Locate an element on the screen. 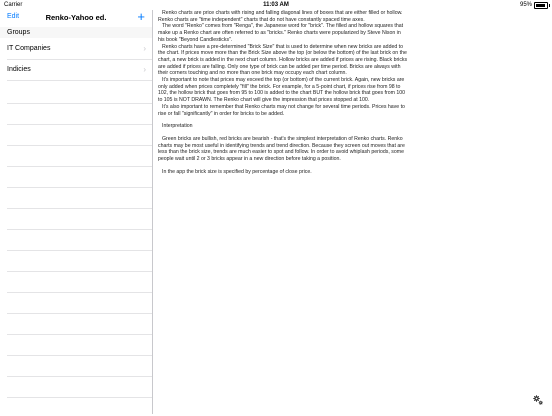 Image resolution: width=552 pixels, height=416 pixels. list-item-it-companies: IT Companies › is located at coordinates (76, 48).